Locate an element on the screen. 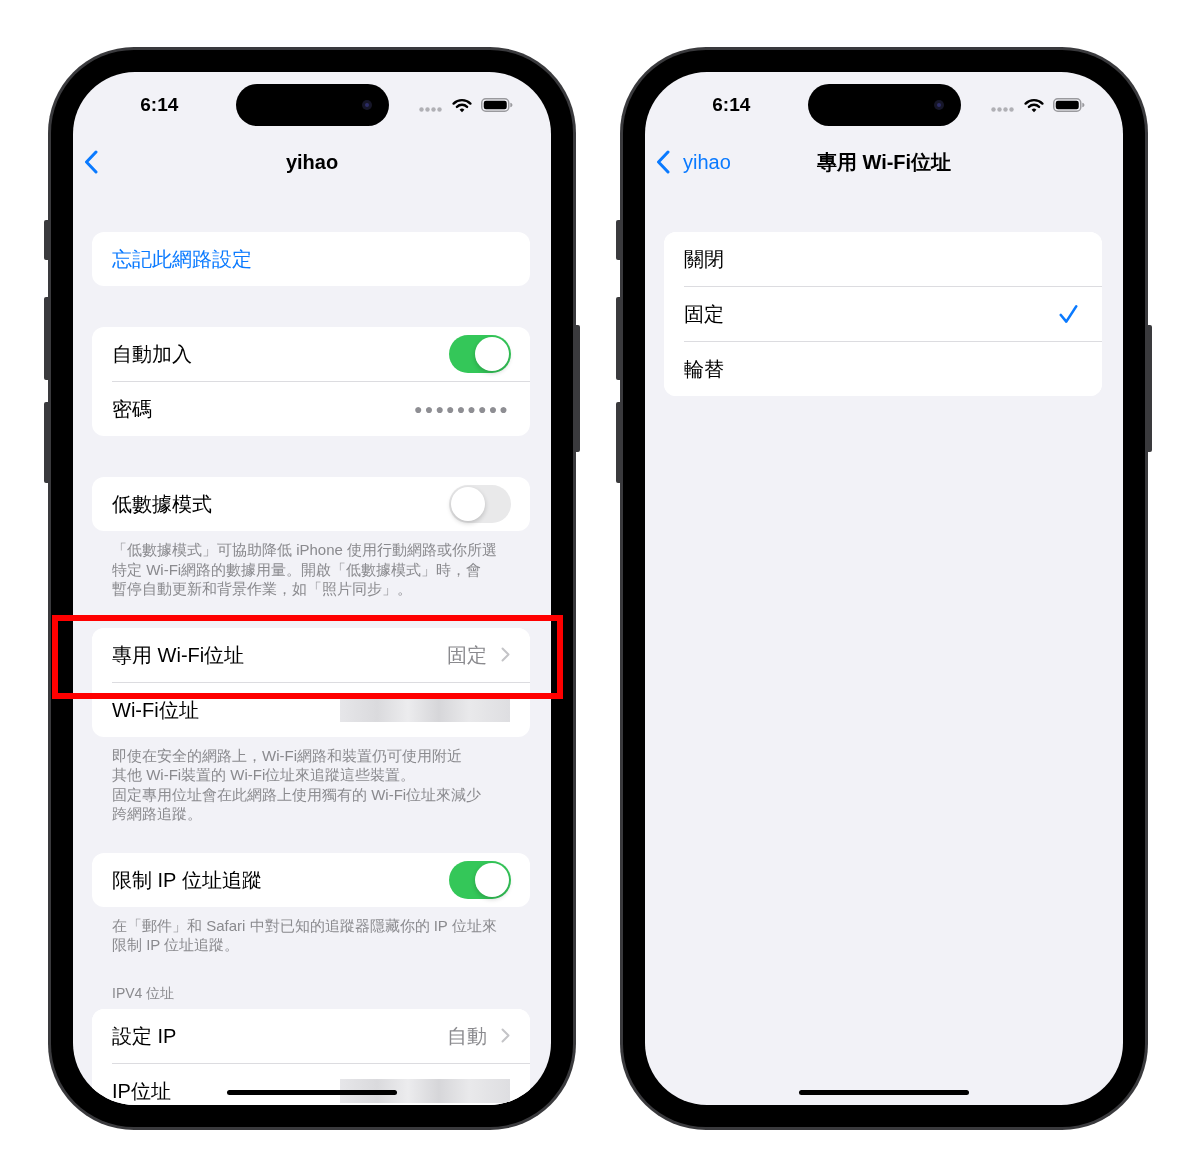  back-button: yihao is located at coordinates (693, 162).